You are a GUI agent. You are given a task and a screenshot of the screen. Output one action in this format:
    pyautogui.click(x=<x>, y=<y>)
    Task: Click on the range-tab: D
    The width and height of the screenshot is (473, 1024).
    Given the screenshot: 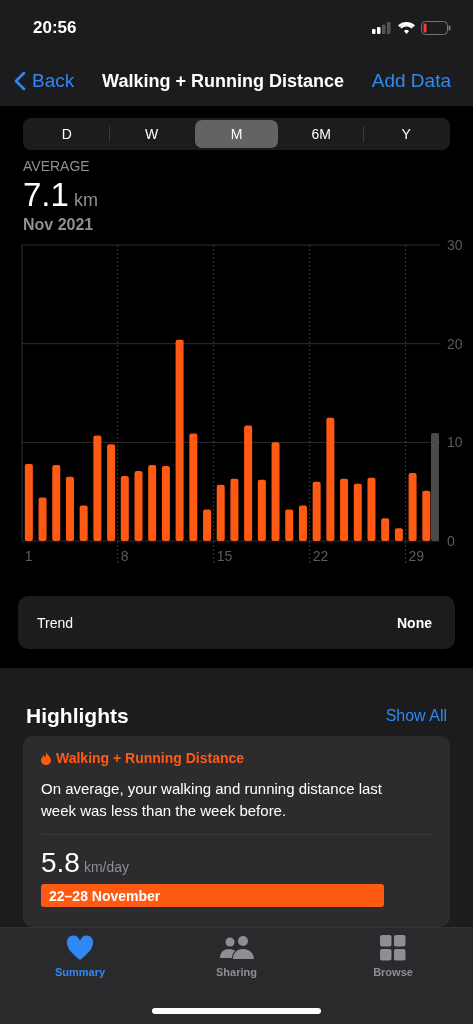 What is the action you would take?
    pyautogui.click(x=67, y=134)
    